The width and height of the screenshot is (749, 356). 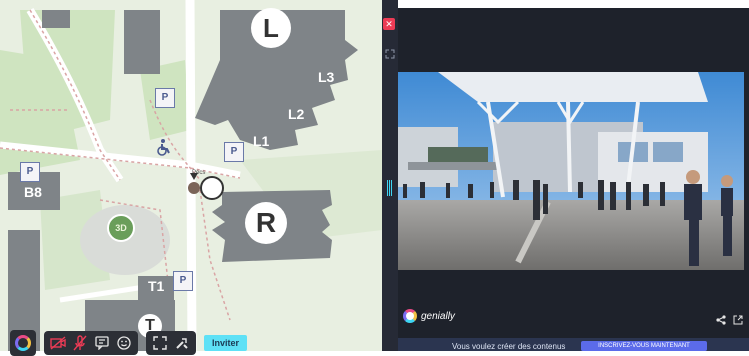 What do you see at coordinates (102, 343) in the screenshot?
I see `chat-icon` at bounding box center [102, 343].